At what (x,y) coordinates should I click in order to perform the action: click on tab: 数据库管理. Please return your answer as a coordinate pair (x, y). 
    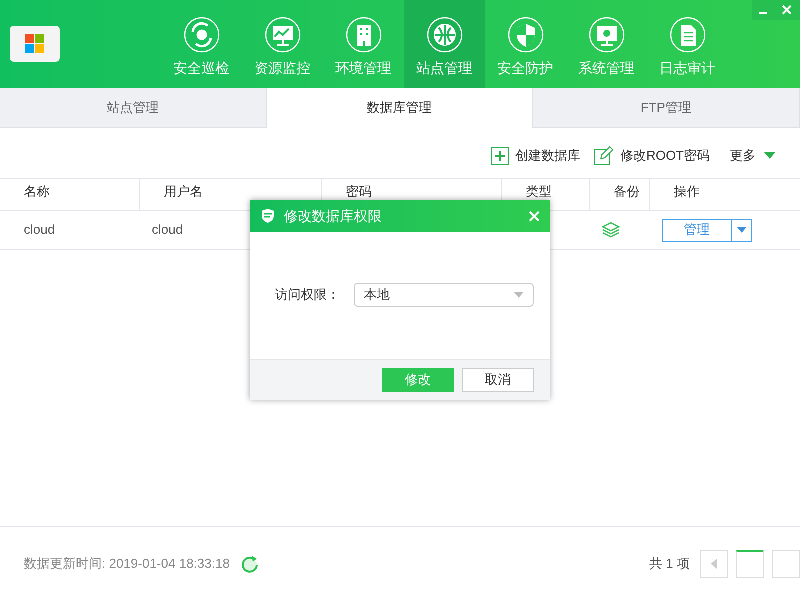
    Looking at the image, I should click on (400, 108).